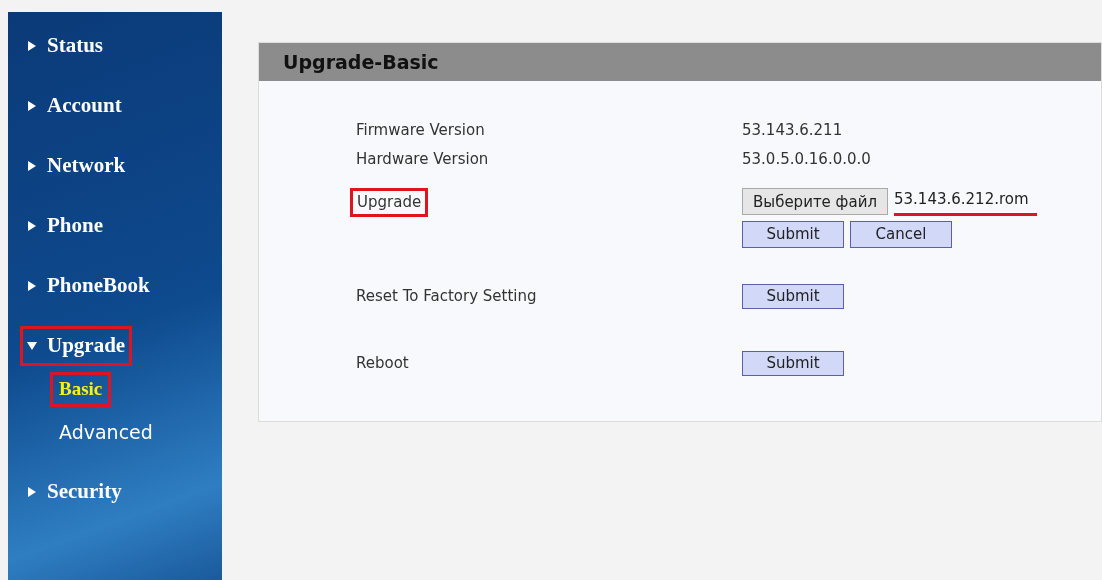 The height and width of the screenshot is (580, 1102). I want to click on nav-item: Account, so click(74, 106).